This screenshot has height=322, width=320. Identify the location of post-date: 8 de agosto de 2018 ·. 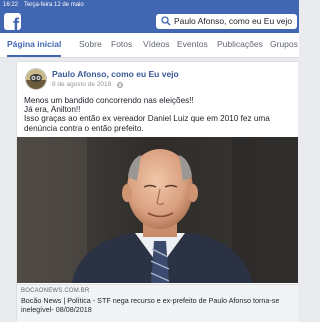
(83, 84).